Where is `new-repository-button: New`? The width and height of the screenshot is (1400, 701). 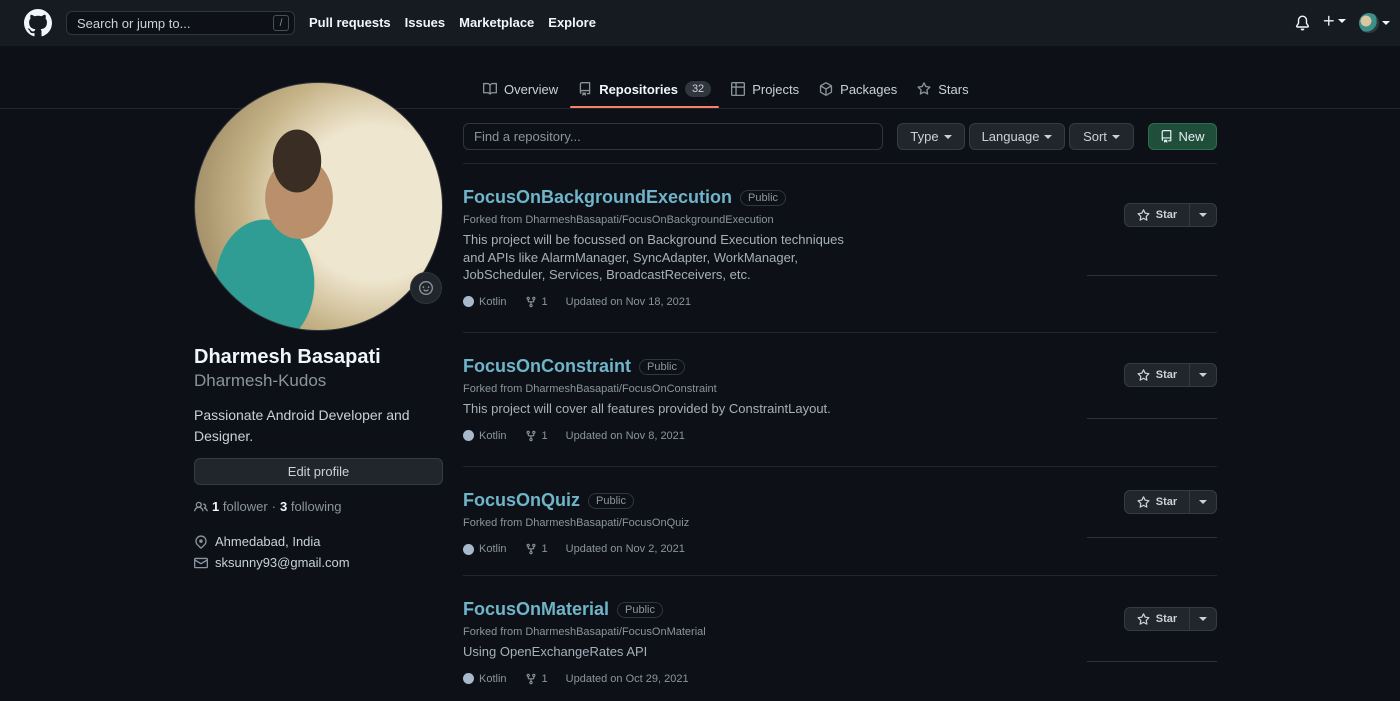
new-repository-button: New is located at coordinates (1182, 136).